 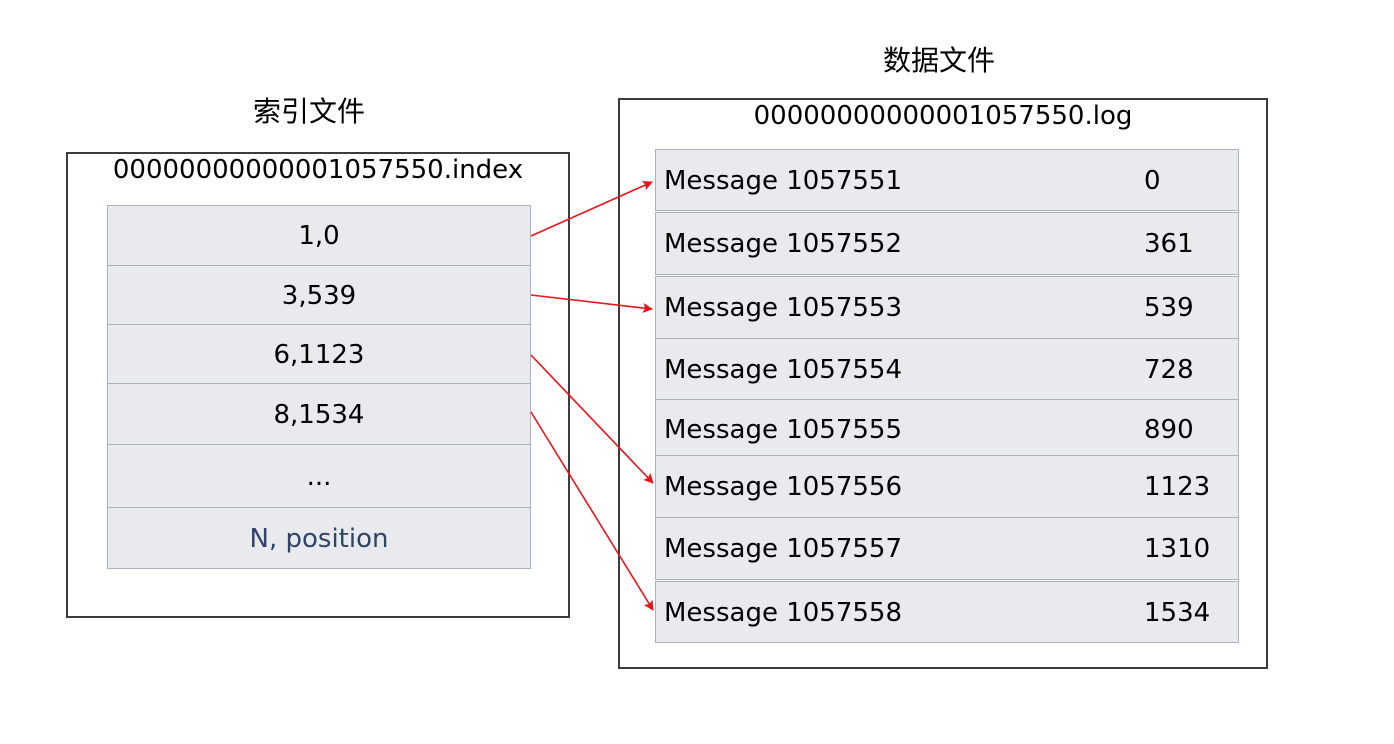 I want to click on message-row: Message 1057554 728, so click(x=947, y=369).